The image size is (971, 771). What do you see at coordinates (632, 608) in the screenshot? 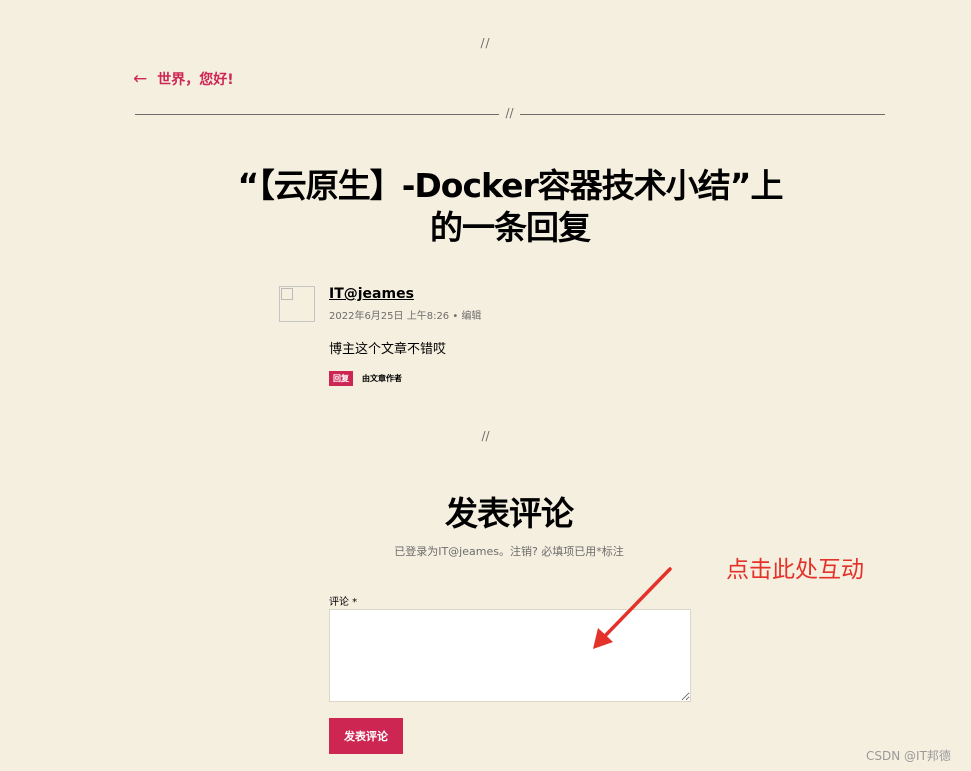
I see `red-arrow-icon` at bounding box center [632, 608].